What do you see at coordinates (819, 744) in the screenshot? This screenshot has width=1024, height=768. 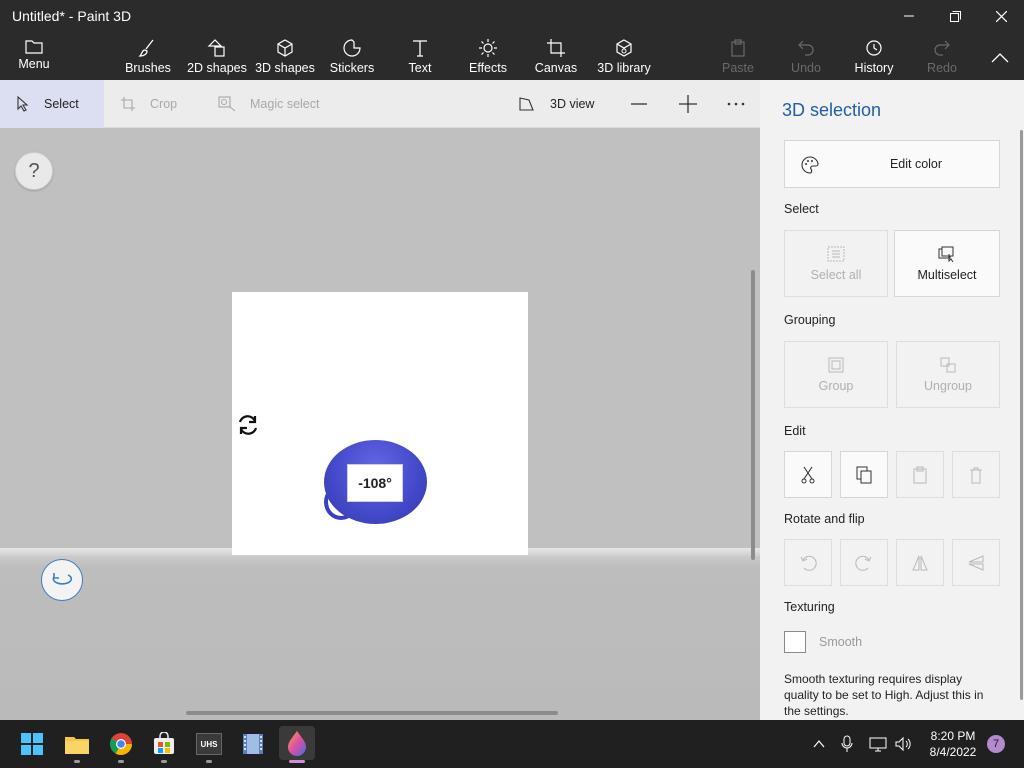 I see `show-hidden-icons-button` at bounding box center [819, 744].